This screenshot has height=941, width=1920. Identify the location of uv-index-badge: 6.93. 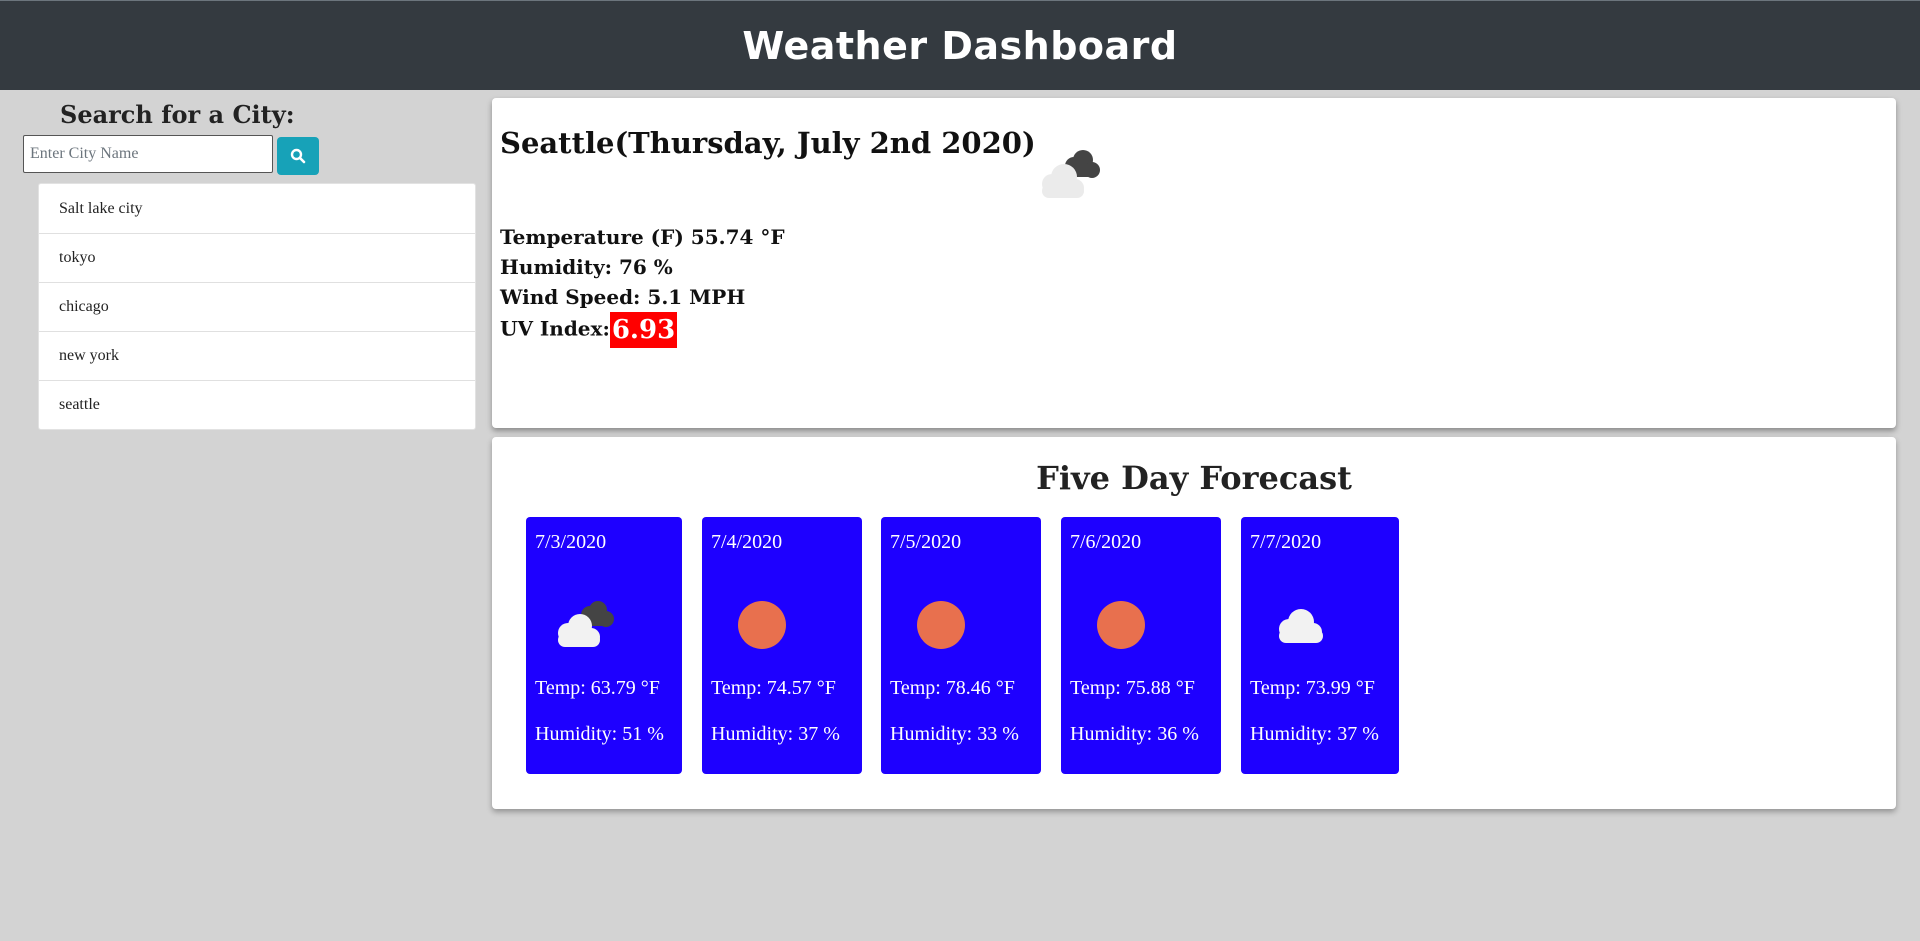
(643, 330).